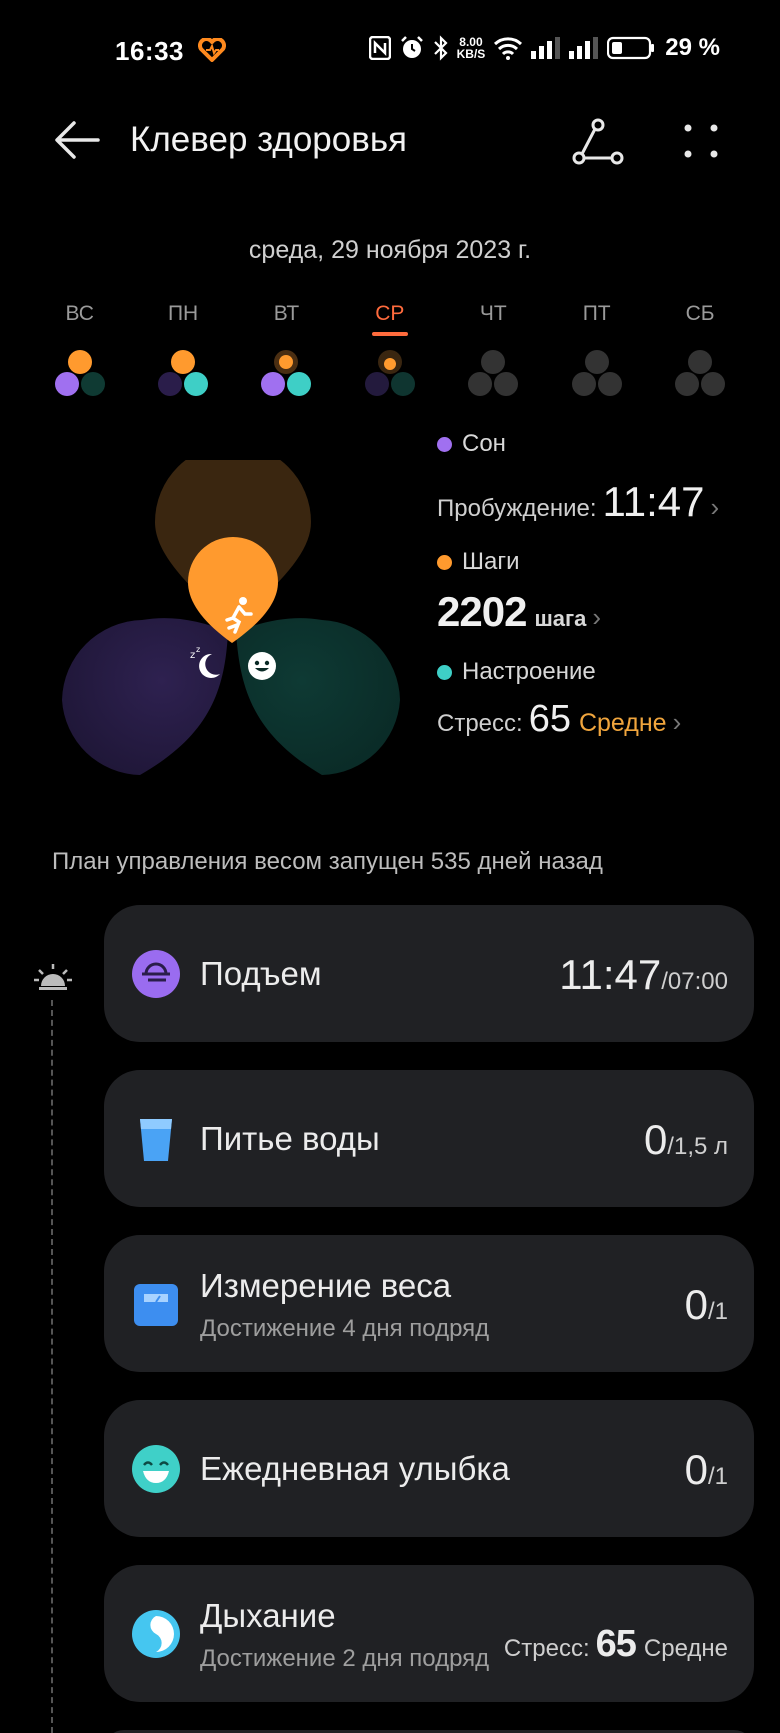 The height and width of the screenshot is (1733, 780). Describe the element at coordinates (156, 1469) in the screenshot. I see `smile-icon` at that location.